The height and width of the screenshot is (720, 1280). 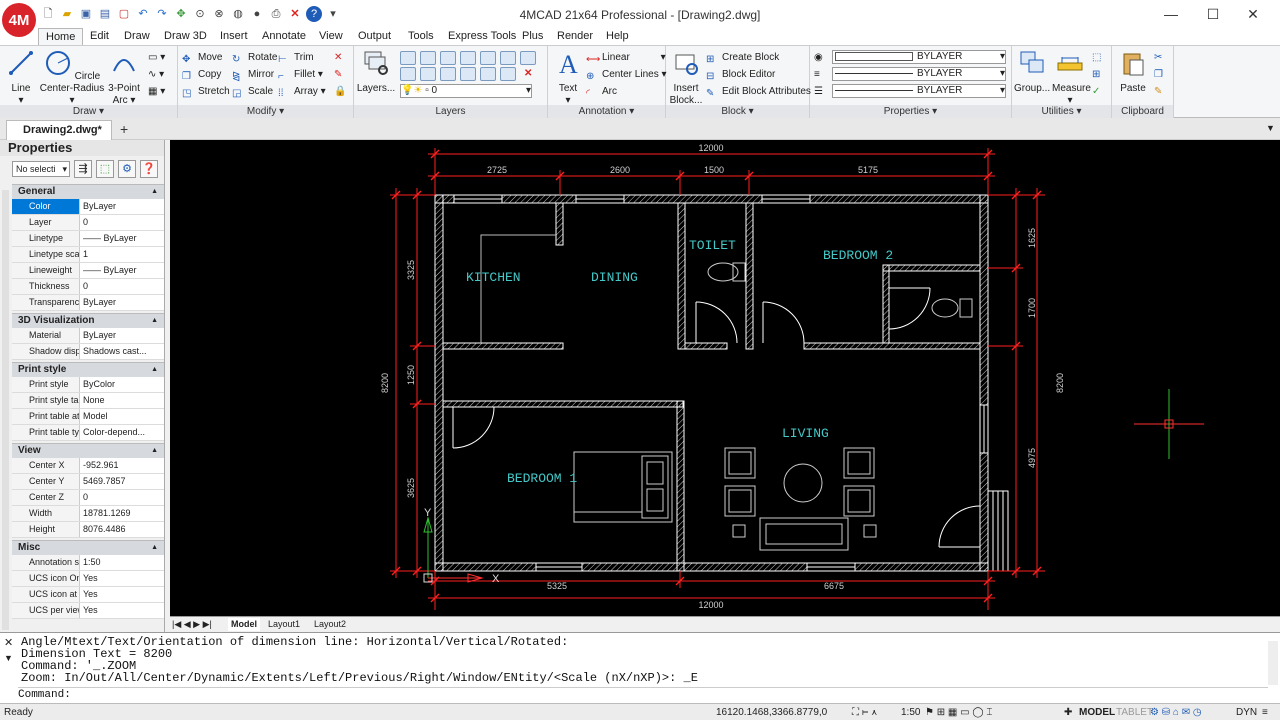 What do you see at coordinates (408, 58) in the screenshot?
I see `layer-tool-1-icon` at bounding box center [408, 58].